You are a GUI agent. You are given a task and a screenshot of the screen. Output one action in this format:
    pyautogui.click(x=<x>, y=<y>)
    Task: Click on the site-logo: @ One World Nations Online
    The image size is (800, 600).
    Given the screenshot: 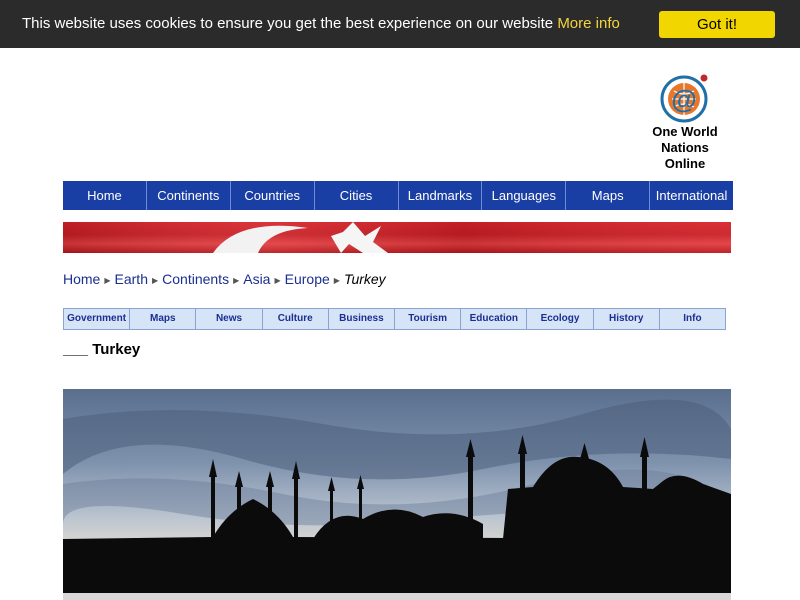 What is the action you would take?
    pyautogui.click(x=685, y=122)
    